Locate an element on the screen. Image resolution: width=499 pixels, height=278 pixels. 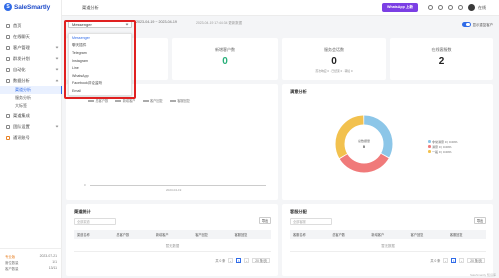
sidebar-item-label: 在线聊天 is located at coordinates (21, 36).